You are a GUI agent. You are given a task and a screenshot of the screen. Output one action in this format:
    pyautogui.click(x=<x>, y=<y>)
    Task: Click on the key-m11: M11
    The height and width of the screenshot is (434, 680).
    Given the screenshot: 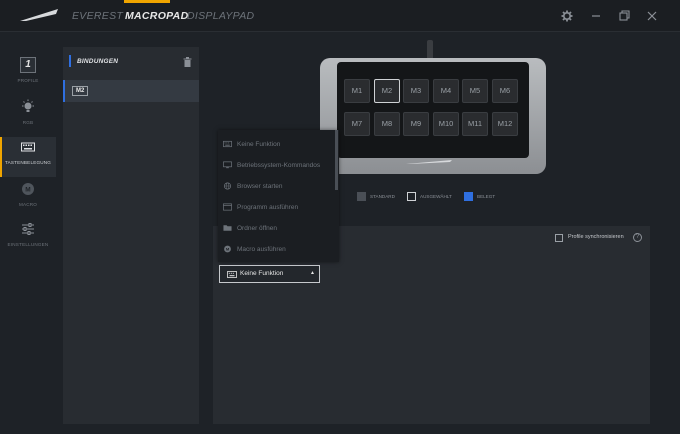 What is the action you would take?
    pyautogui.click(x=475, y=124)
    